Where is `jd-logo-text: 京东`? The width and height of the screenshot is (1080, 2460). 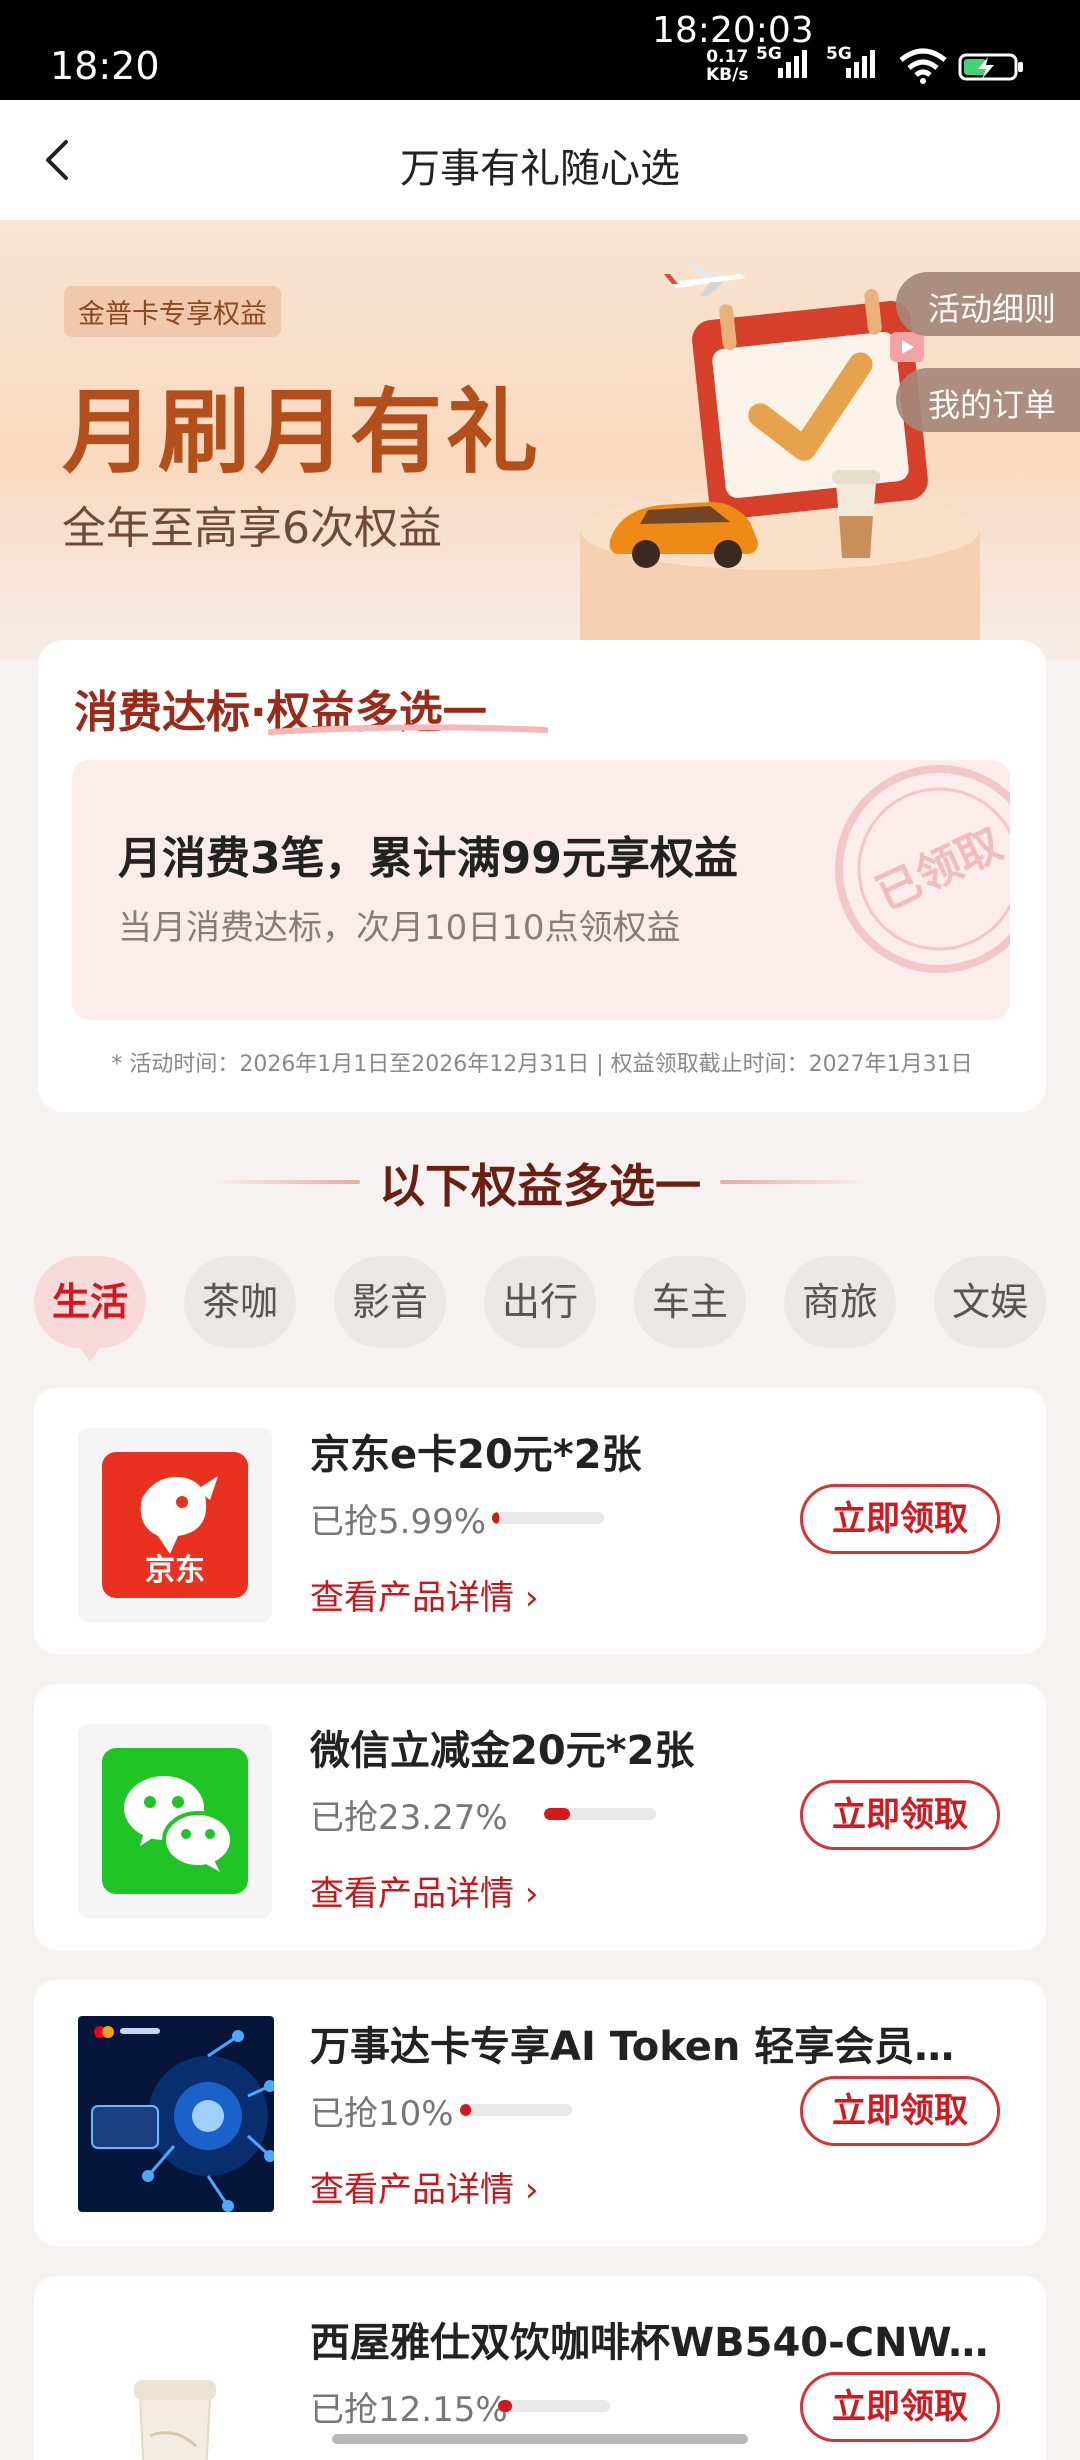
jd-logo-text: 京东 is located at coordinates (175, 1570).